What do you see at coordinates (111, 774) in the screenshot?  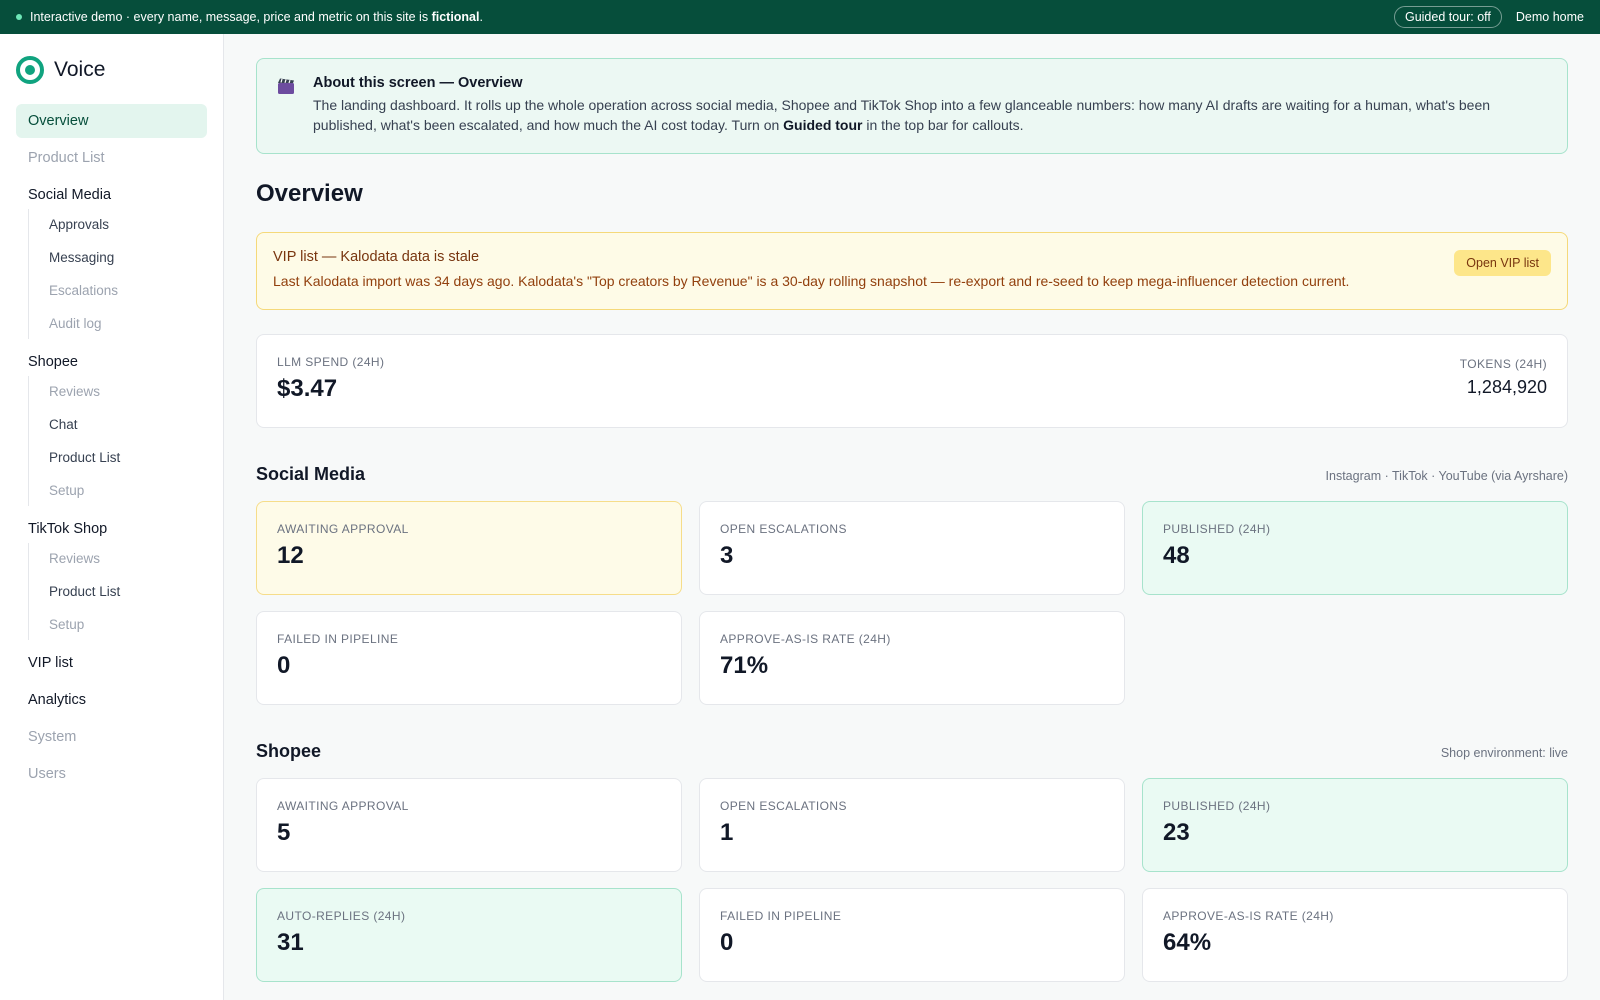 I see `sidebar-item-users: Users` at bounding box center [111, 774].